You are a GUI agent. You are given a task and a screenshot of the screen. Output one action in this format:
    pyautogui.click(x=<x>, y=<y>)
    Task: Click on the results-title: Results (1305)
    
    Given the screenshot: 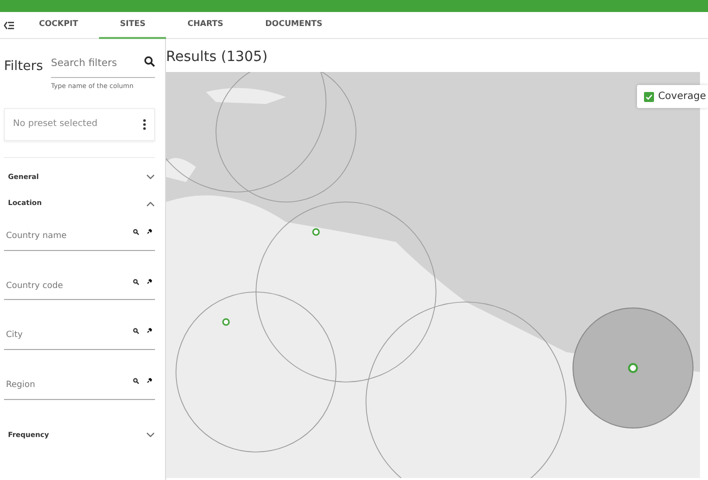 What is the action you would take?
    pyautogui.click(x=217, y=57)
    